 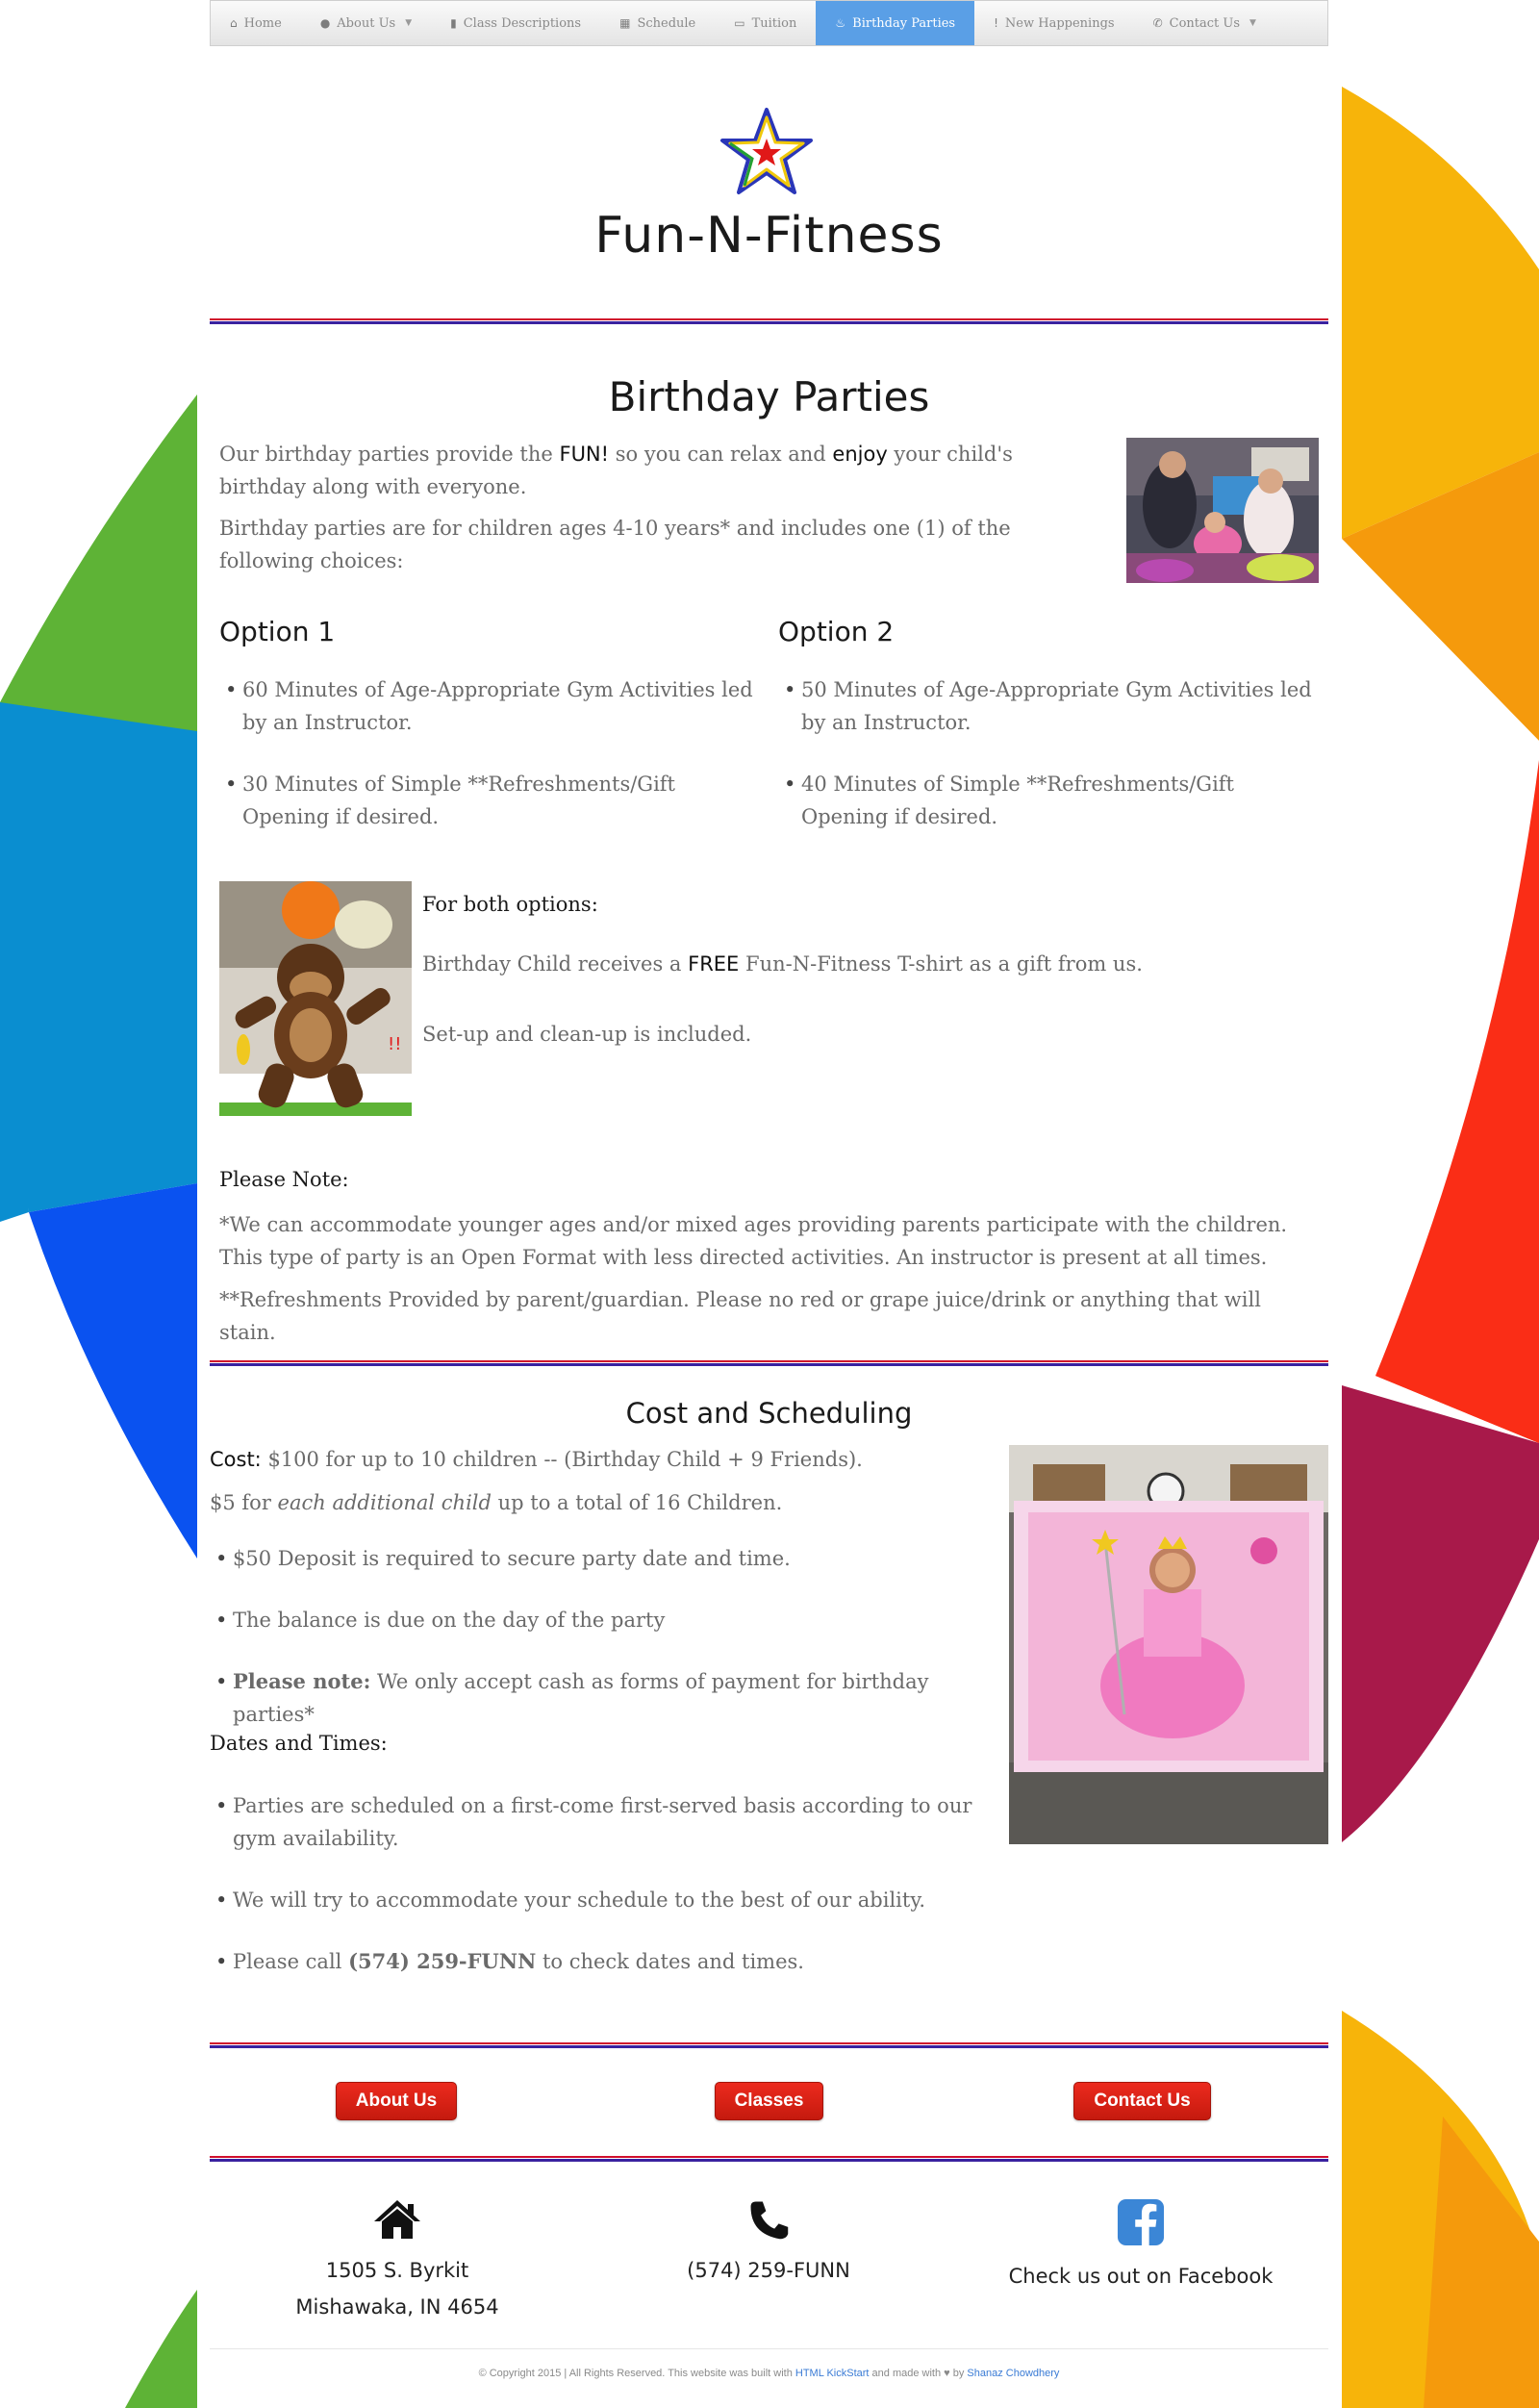 I want to click on nav-item-contact-us: ✆ Contact Us ▼, so click(x=1204, y=23).